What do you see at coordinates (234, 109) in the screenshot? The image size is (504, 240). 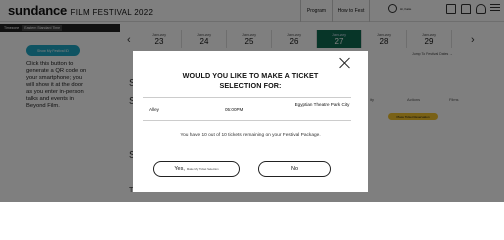 I see `screening-time: 05:00PM` at bounding box center [234, 109].